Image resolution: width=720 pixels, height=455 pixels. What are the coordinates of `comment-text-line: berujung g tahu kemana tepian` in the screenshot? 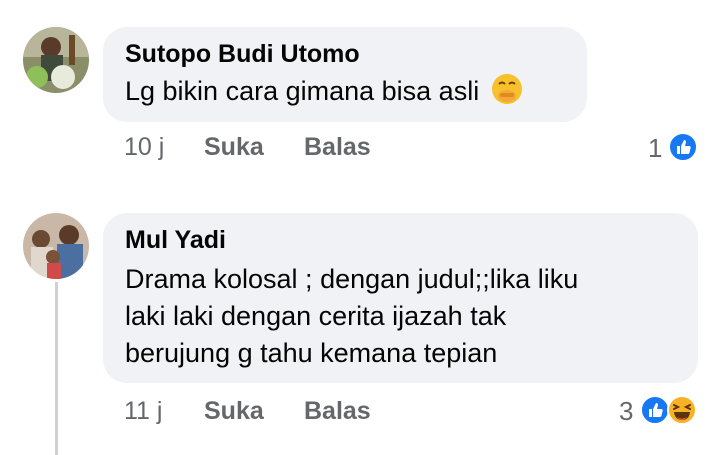 It's located at (311, 353).